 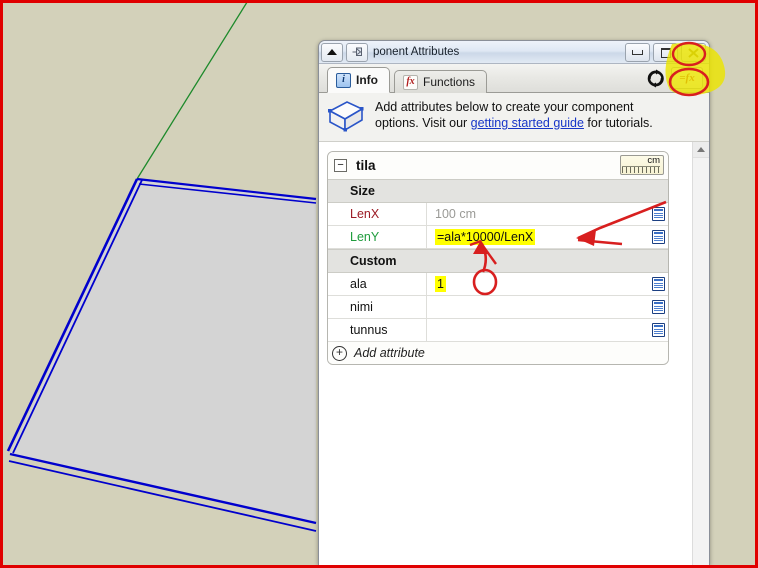 What do you see at coordinates (367, 80) in the screenshot?
I see `tab-info-label: Info` at bounding box center [367, 80].